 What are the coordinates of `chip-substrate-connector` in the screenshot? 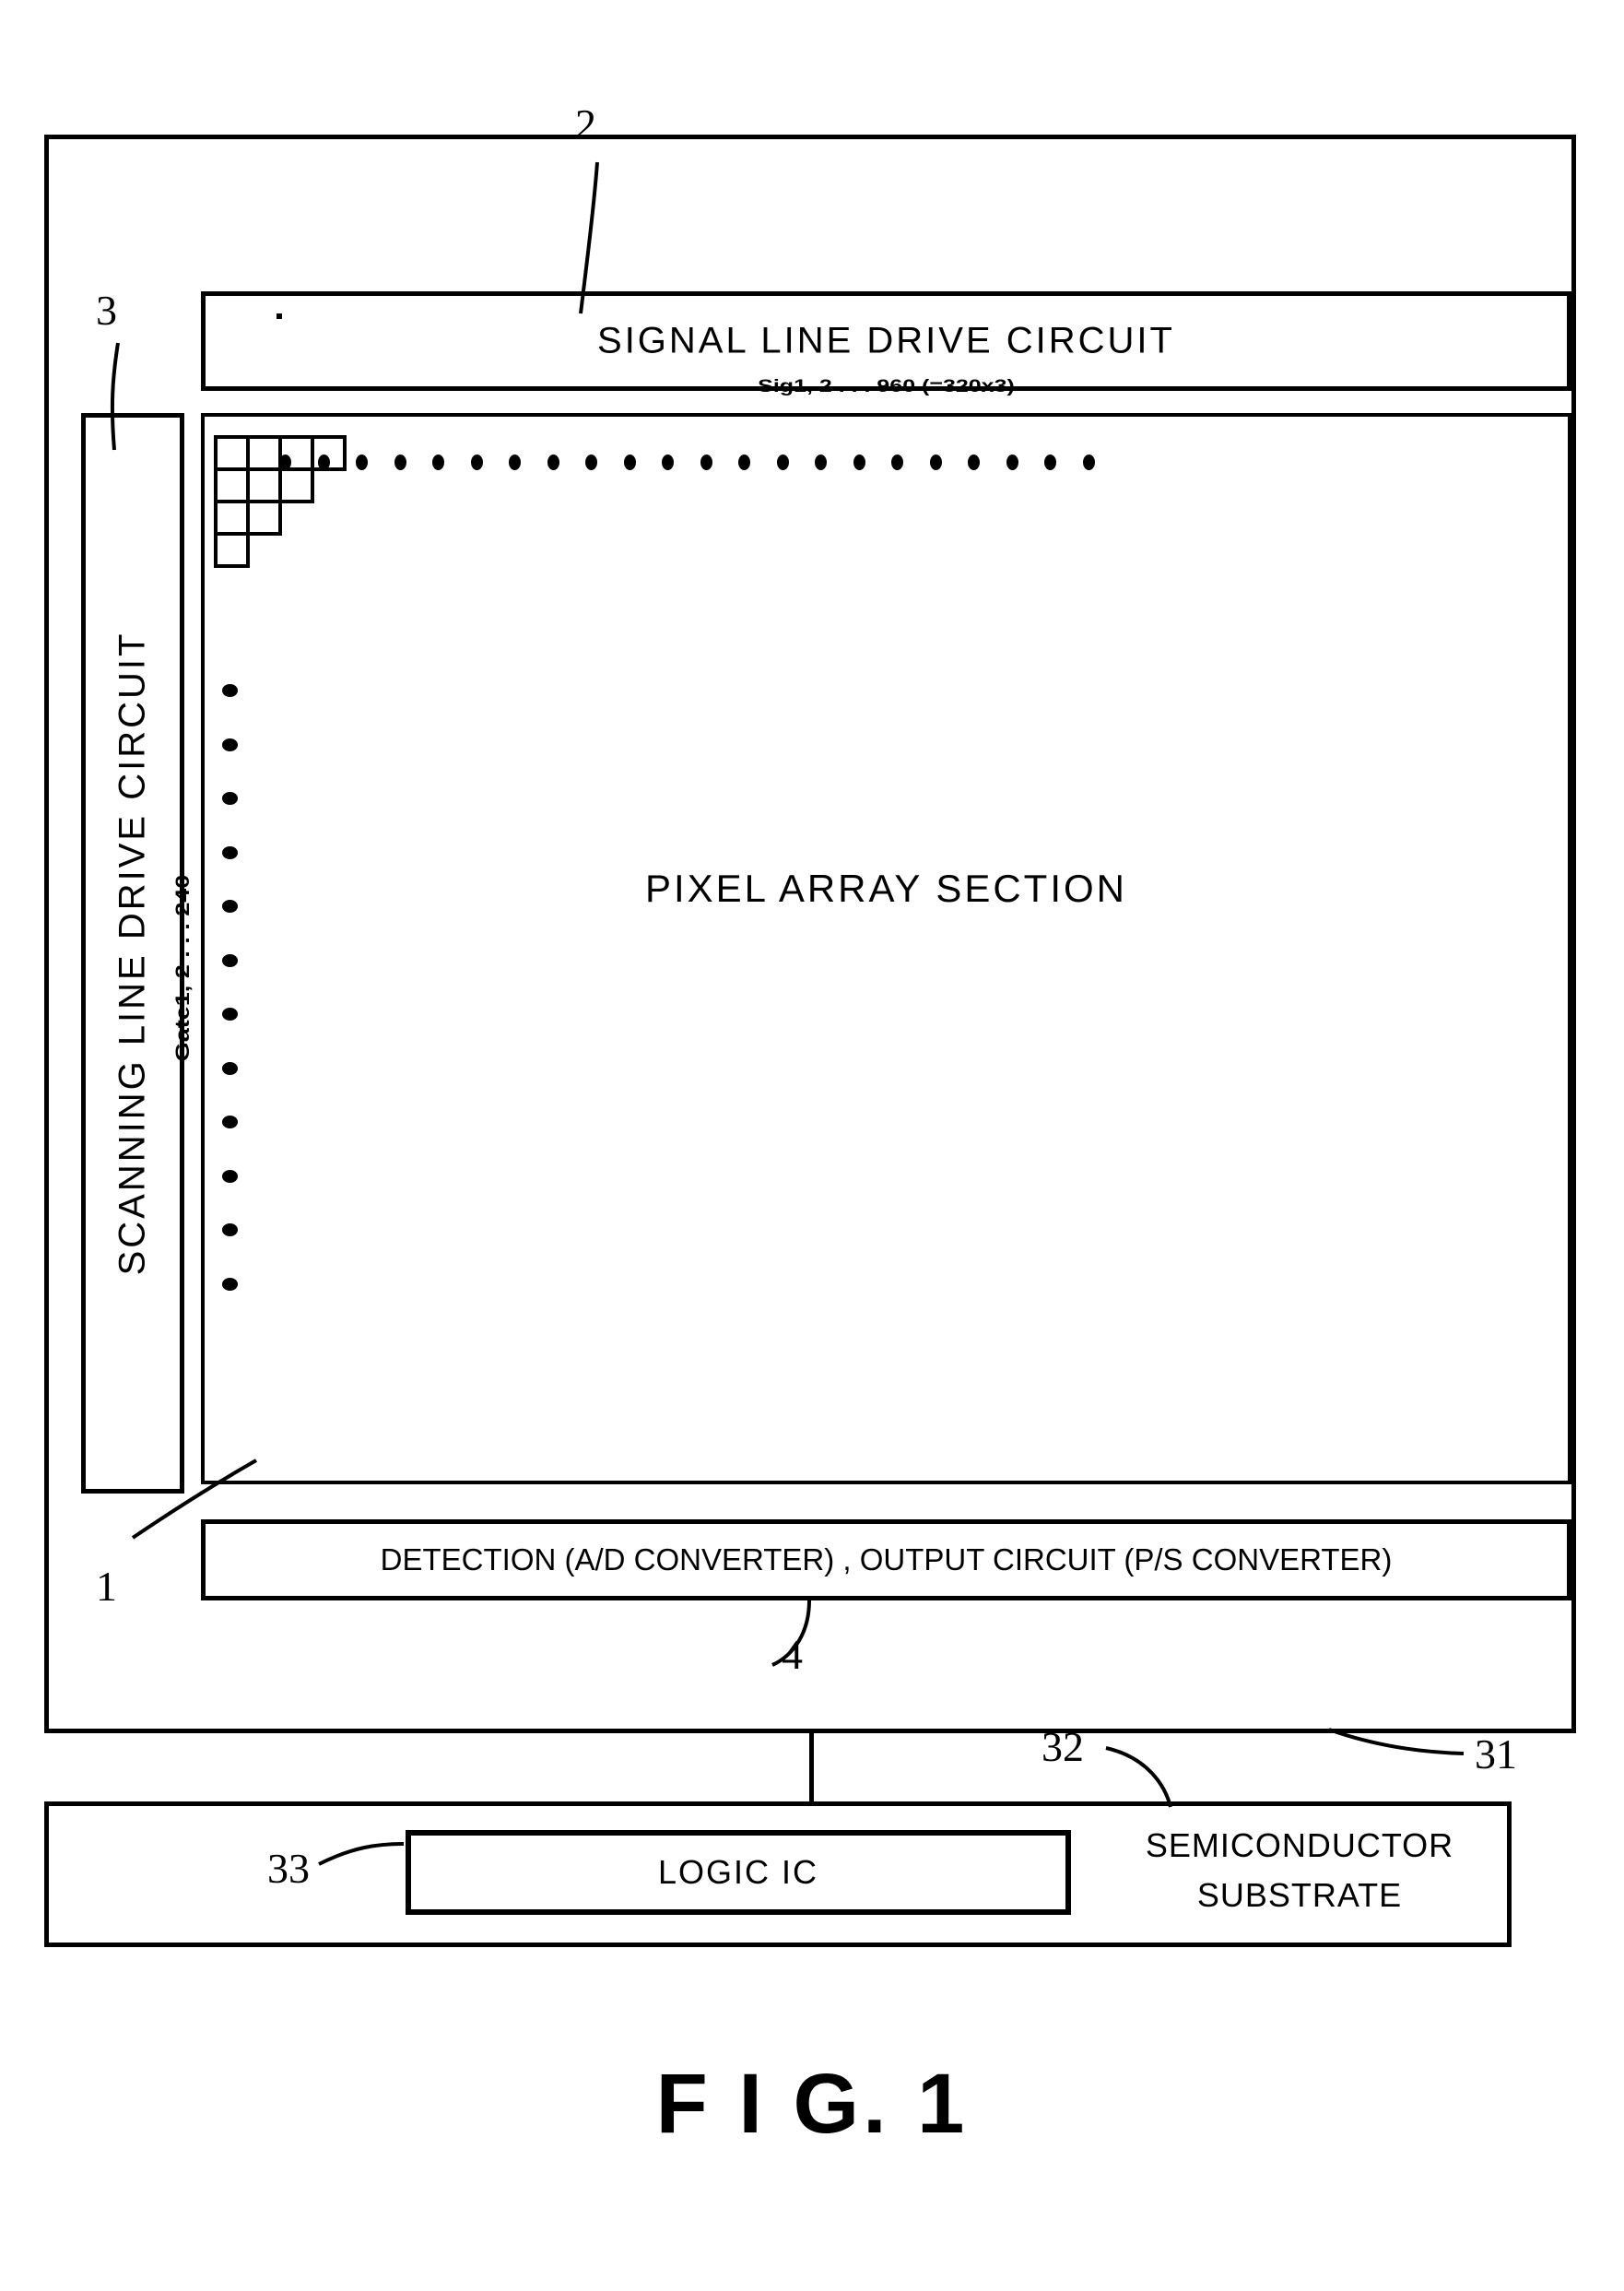 It's located at (811, 1767).